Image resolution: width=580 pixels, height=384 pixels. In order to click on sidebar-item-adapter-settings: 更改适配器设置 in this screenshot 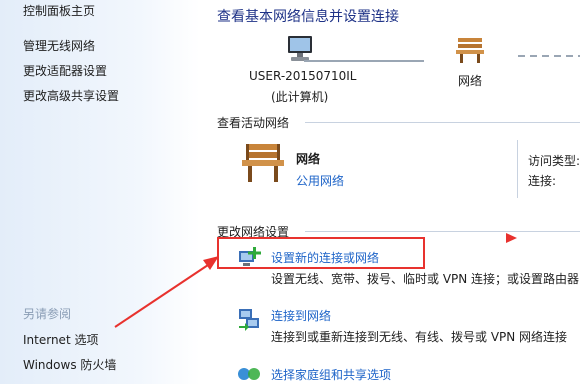, I will do `click(65, 70)`.